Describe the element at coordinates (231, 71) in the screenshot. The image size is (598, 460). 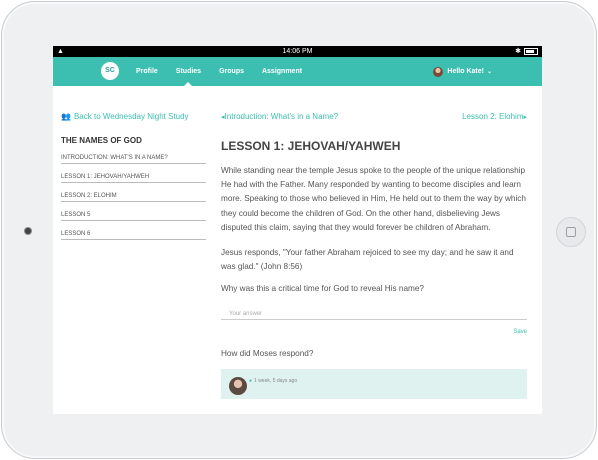
I see `nav-groups: Groups` at that location.